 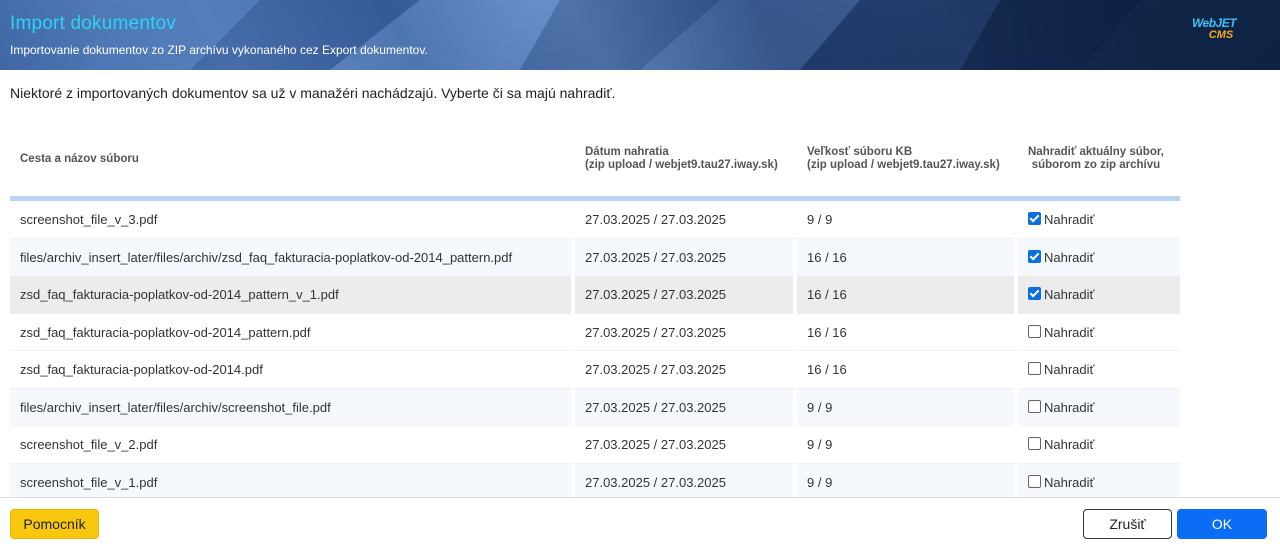 What do you see at coordinates (1214, 23) in the screenshot?
I see `logo-text-webjet: WebJET` at bounding box center [1214, 23].